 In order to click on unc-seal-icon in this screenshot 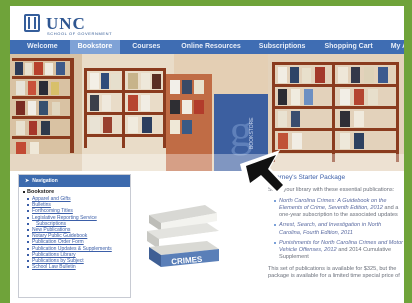, I will do `click(32, 23)`.